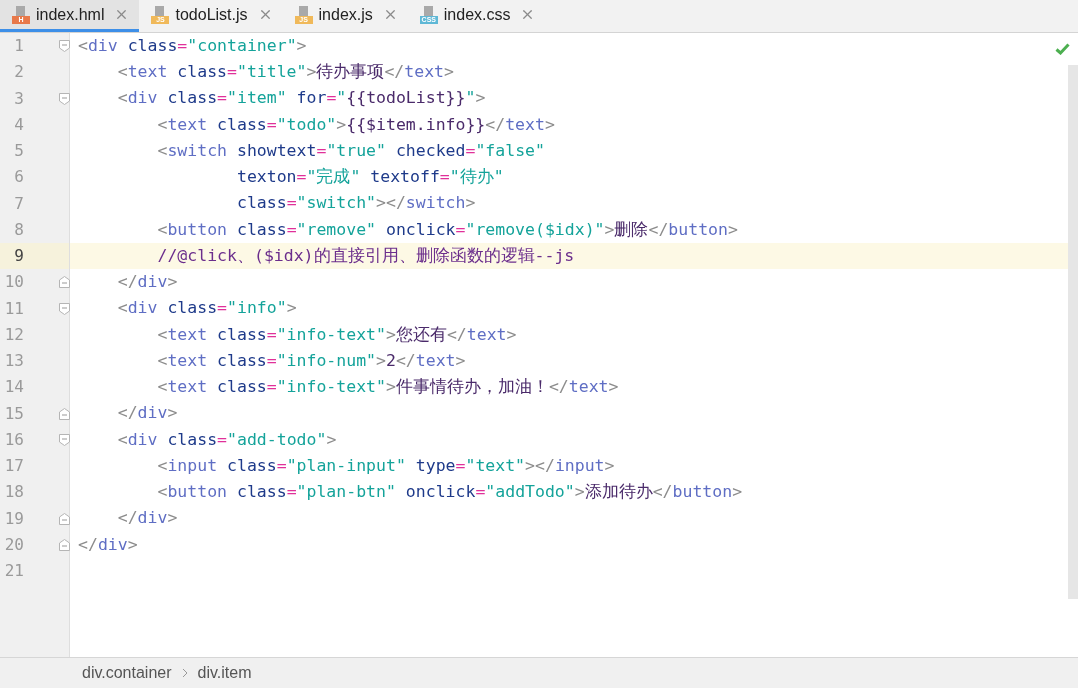 The height and width of the screenshot is (688, 1078). I want to click on line-number: 14, so click(13, 387).